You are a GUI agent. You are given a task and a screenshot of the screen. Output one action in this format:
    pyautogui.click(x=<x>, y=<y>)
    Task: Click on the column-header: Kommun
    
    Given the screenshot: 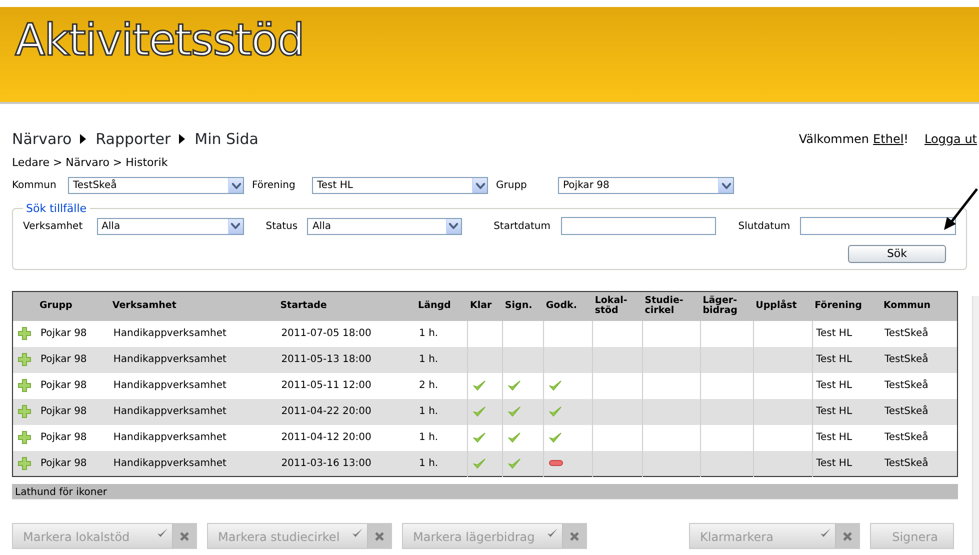 What is the action you would take?
    pyautogui.click(x=907, y=306)
    